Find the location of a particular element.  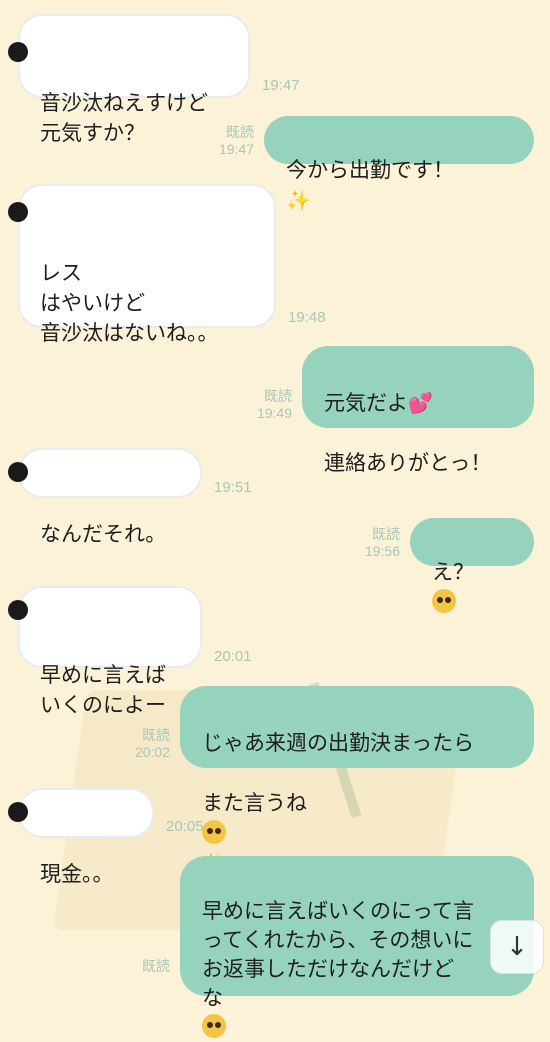

message-text-line2: 連絡ありがとっ！ is located at coordinates (408, 463).